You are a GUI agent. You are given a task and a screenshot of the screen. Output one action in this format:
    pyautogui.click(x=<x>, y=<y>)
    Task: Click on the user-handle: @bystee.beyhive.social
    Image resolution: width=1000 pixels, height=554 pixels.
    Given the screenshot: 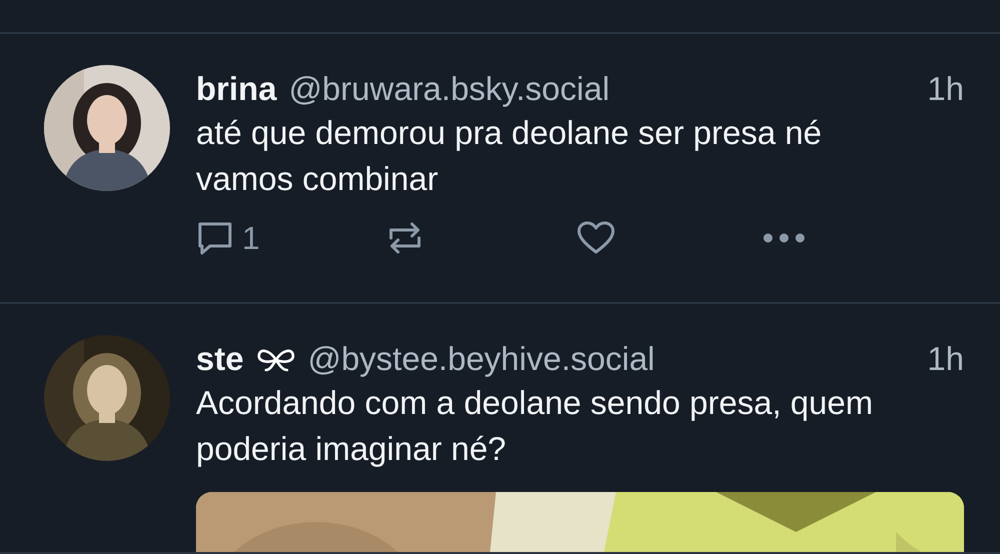 What is the action you would take?
    pyautogui.click(x=612, y=359)
    